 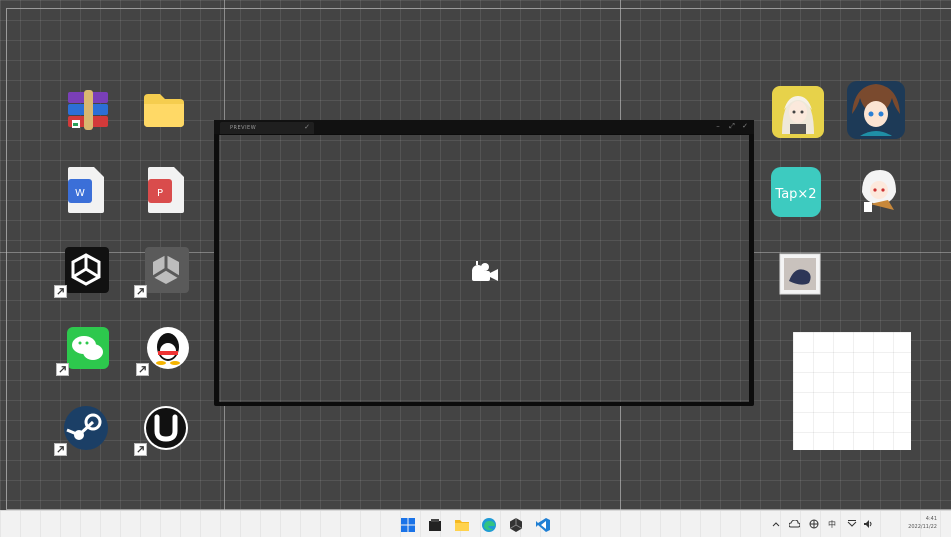 I want to click on input-method-icon: 中, so click(x=832, y=524).